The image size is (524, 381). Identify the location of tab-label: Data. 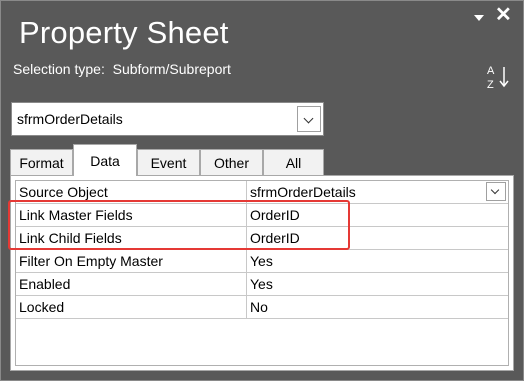
(105, 160).